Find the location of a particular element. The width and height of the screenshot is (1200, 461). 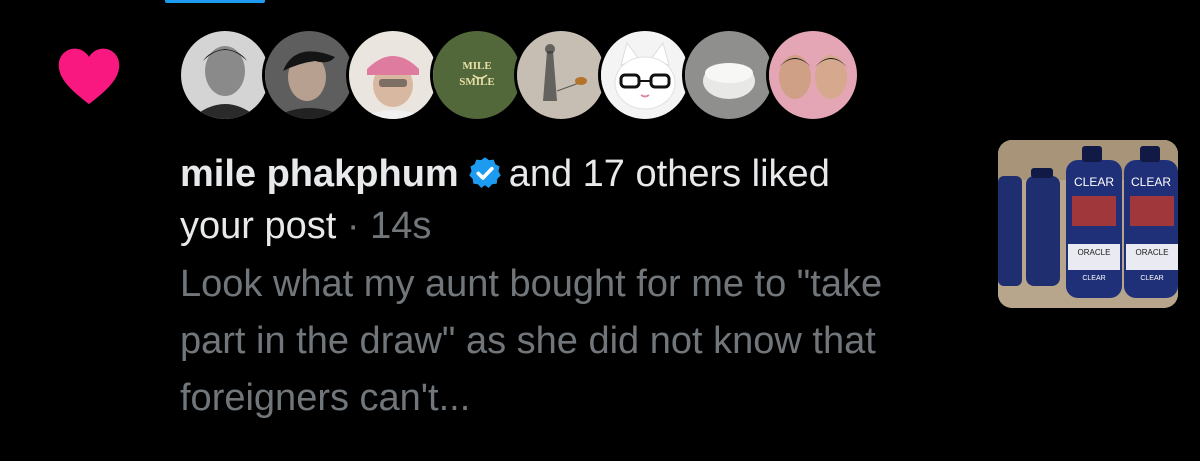

action-text: and 17 others liked is located at coordinates (669, 174).